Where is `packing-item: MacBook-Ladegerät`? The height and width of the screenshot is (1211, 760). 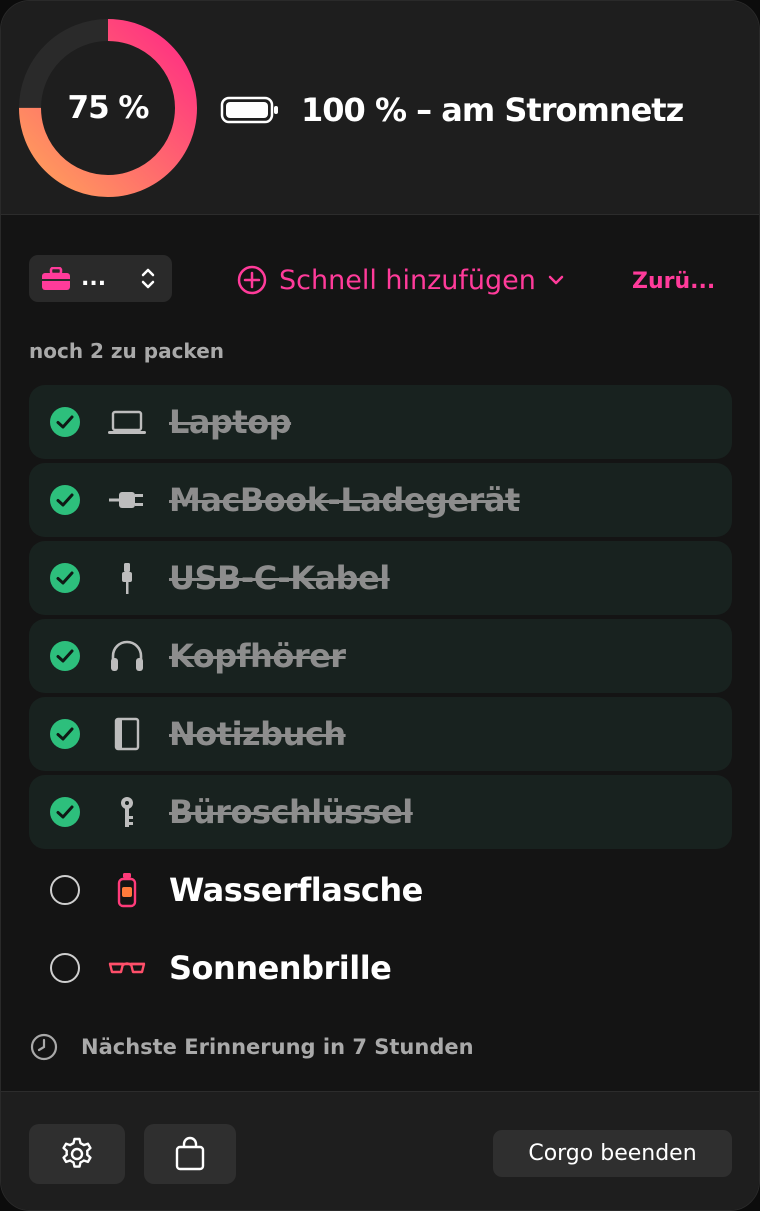
packing-item: MacBook-Ladegerät is located at coordinates (380, 500).